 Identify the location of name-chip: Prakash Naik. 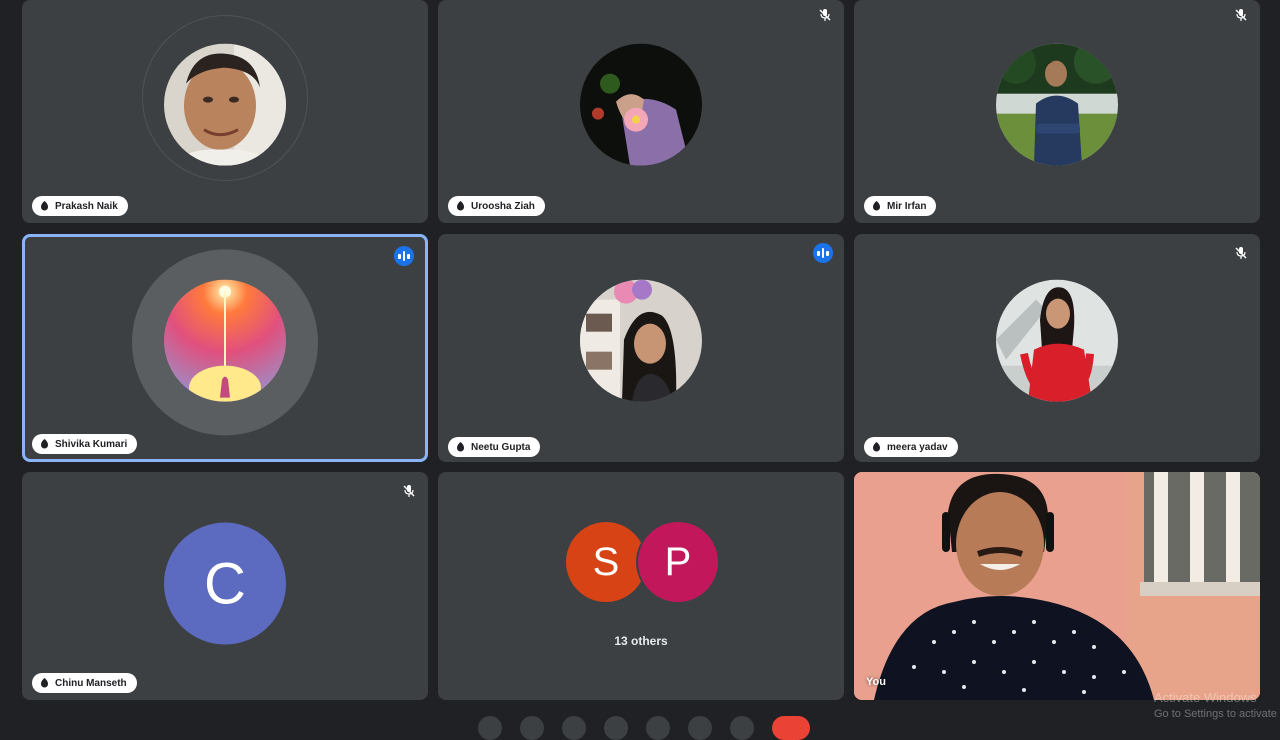
(80, 206).